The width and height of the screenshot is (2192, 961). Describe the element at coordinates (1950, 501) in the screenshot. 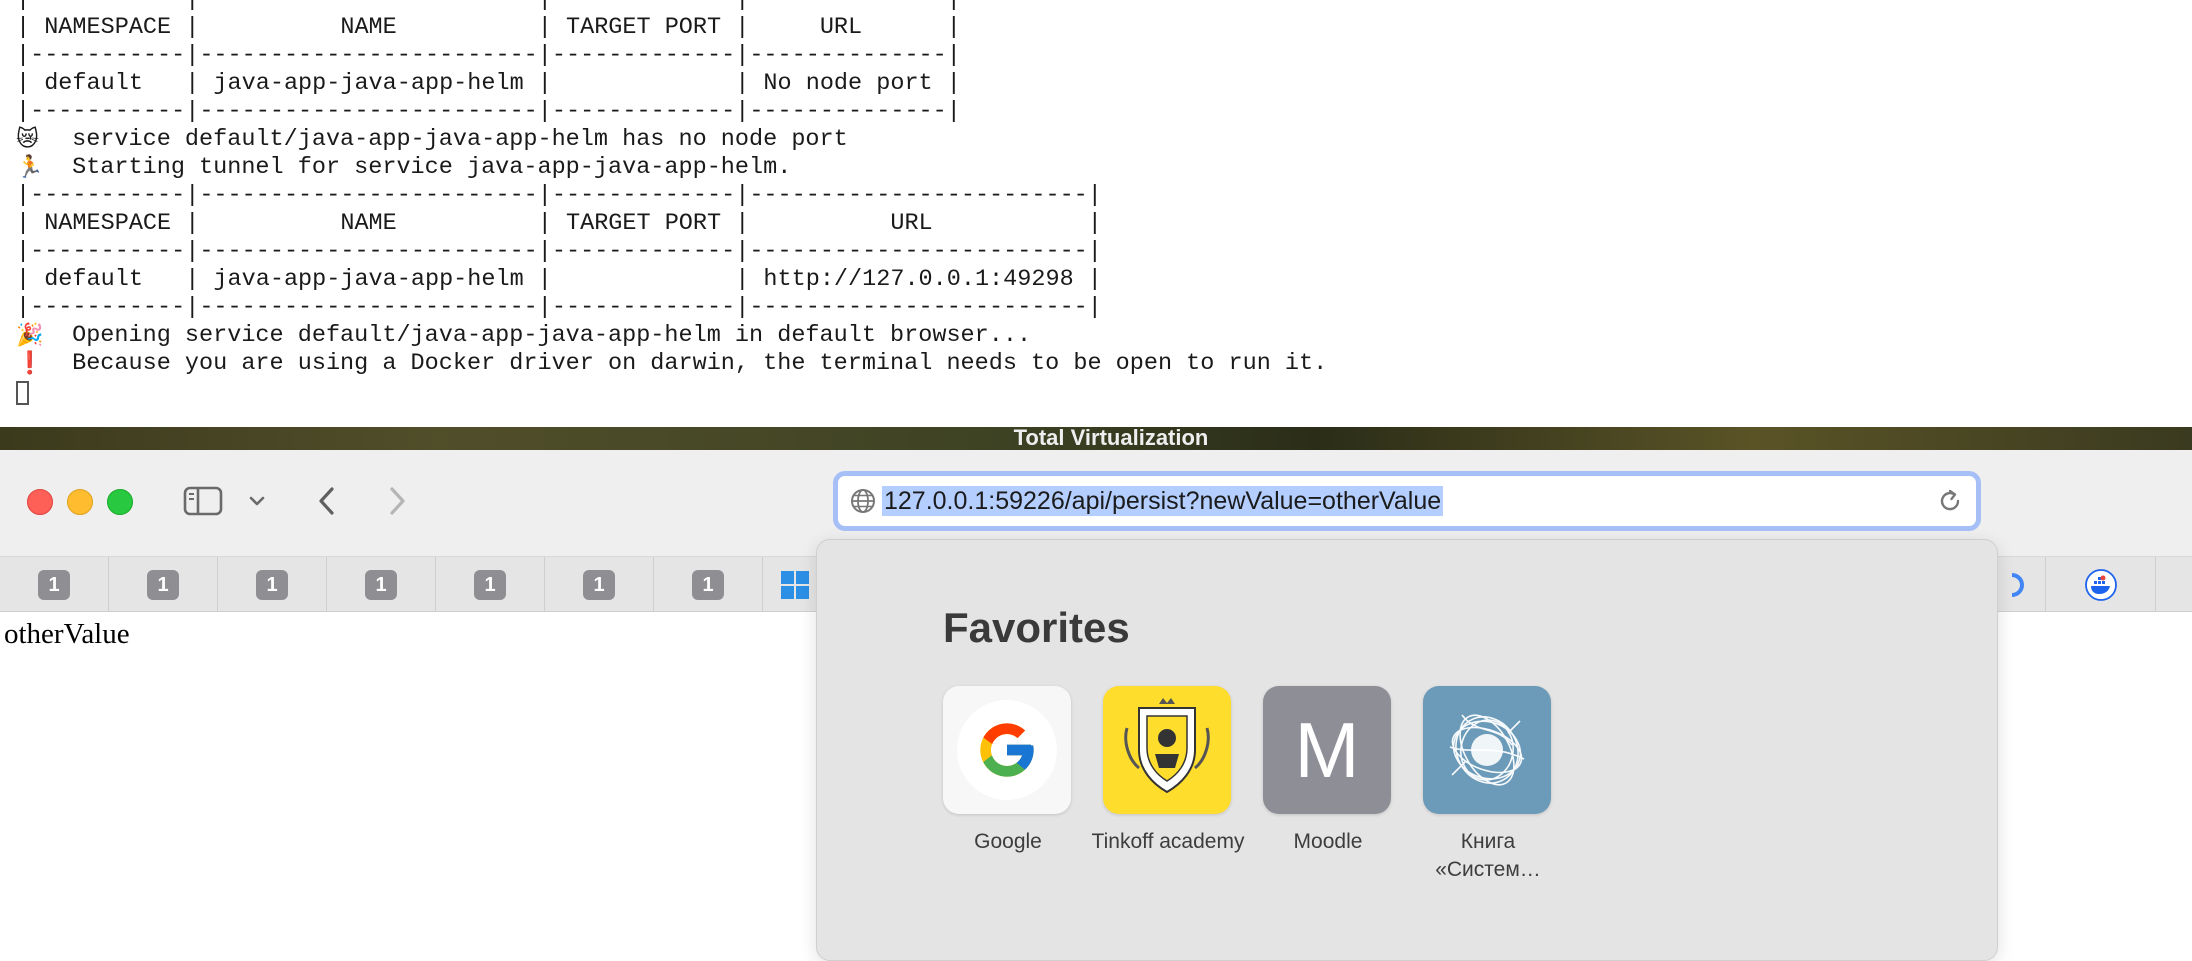

I see `reload-icon` at that location.